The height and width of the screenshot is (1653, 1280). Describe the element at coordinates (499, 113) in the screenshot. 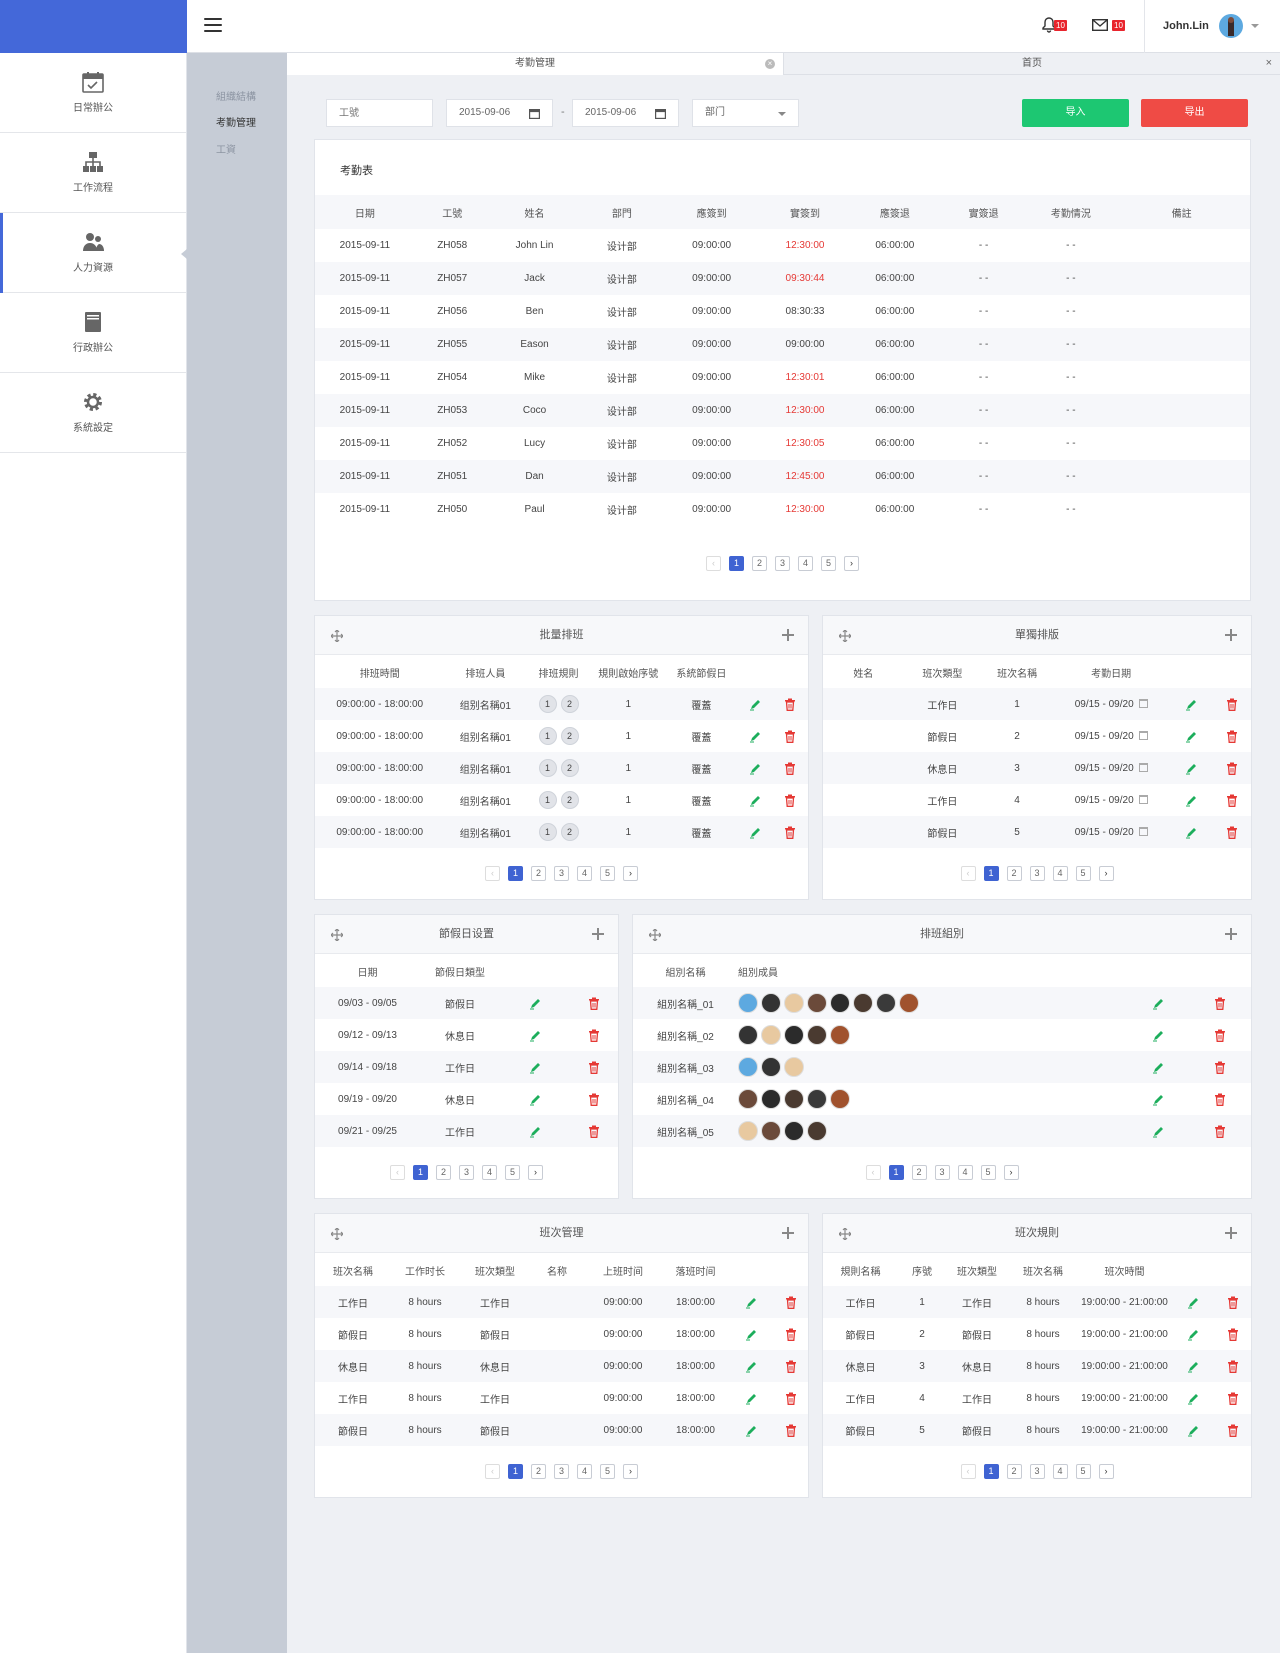

I see `date-from-picker: 2015-09-06` at that location.